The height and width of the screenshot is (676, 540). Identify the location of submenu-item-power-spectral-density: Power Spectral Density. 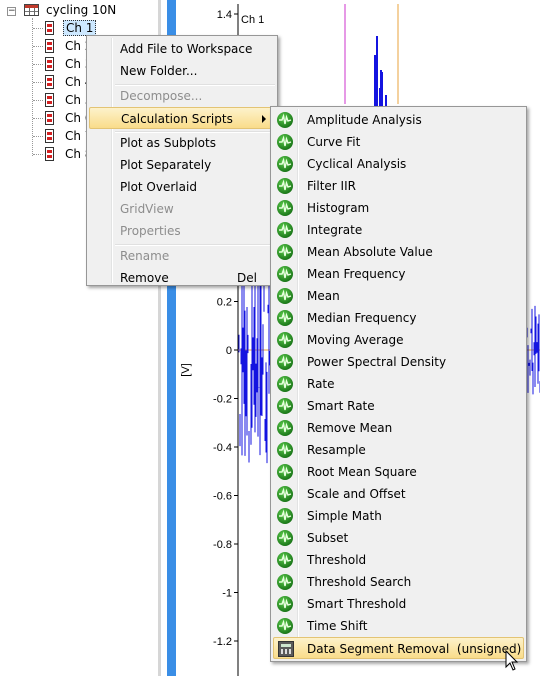
(398, 362).